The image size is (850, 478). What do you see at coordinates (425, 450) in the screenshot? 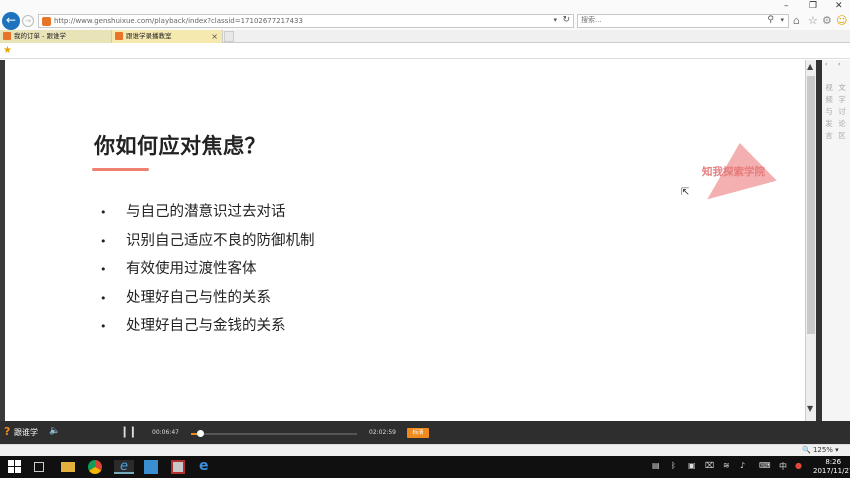
I see `status-bar: 🔍 125% ▾` at bounding box center [425, 450].